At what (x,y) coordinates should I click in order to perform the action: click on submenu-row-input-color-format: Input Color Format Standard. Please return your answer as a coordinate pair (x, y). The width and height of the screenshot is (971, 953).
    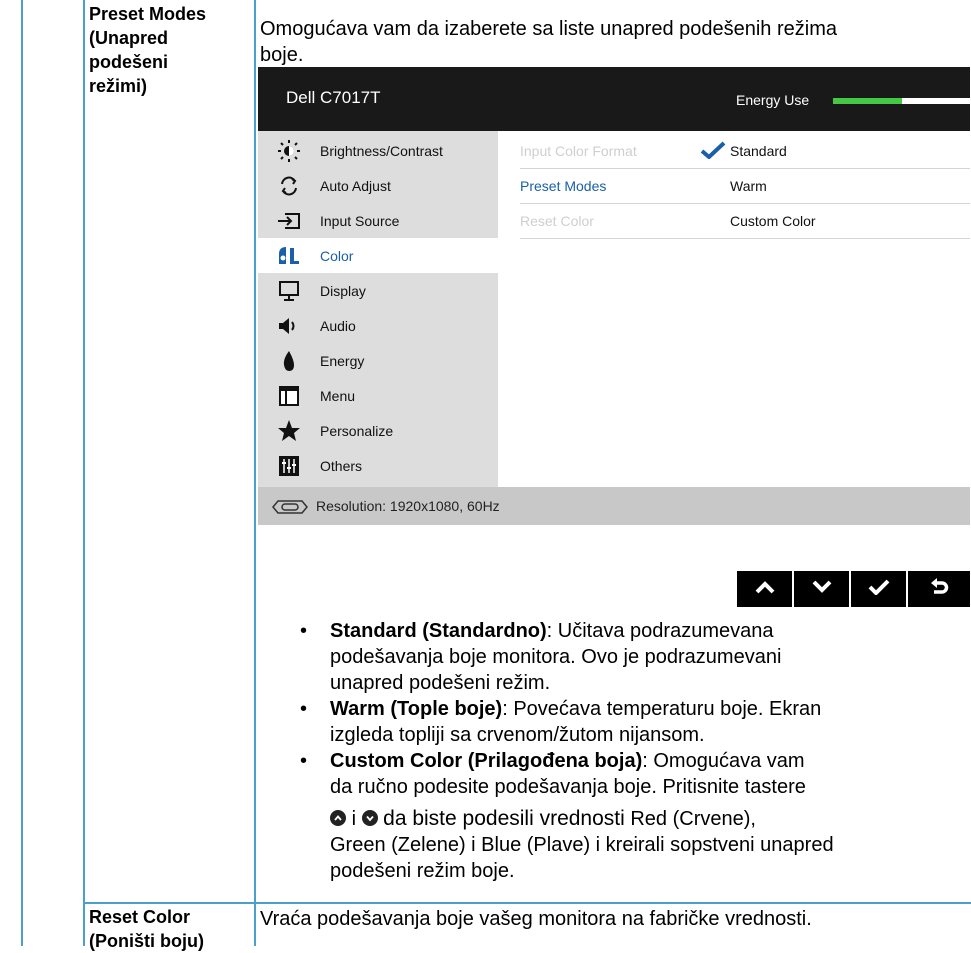
    Looking at the image, I should click on (745, 151).